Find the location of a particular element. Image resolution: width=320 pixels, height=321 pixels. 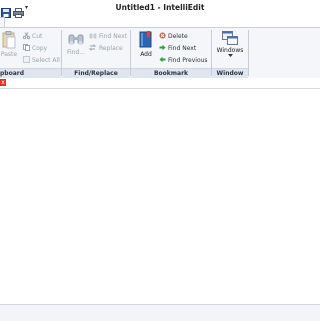

bookmark-book-icon is located at coordinates (146, 41).